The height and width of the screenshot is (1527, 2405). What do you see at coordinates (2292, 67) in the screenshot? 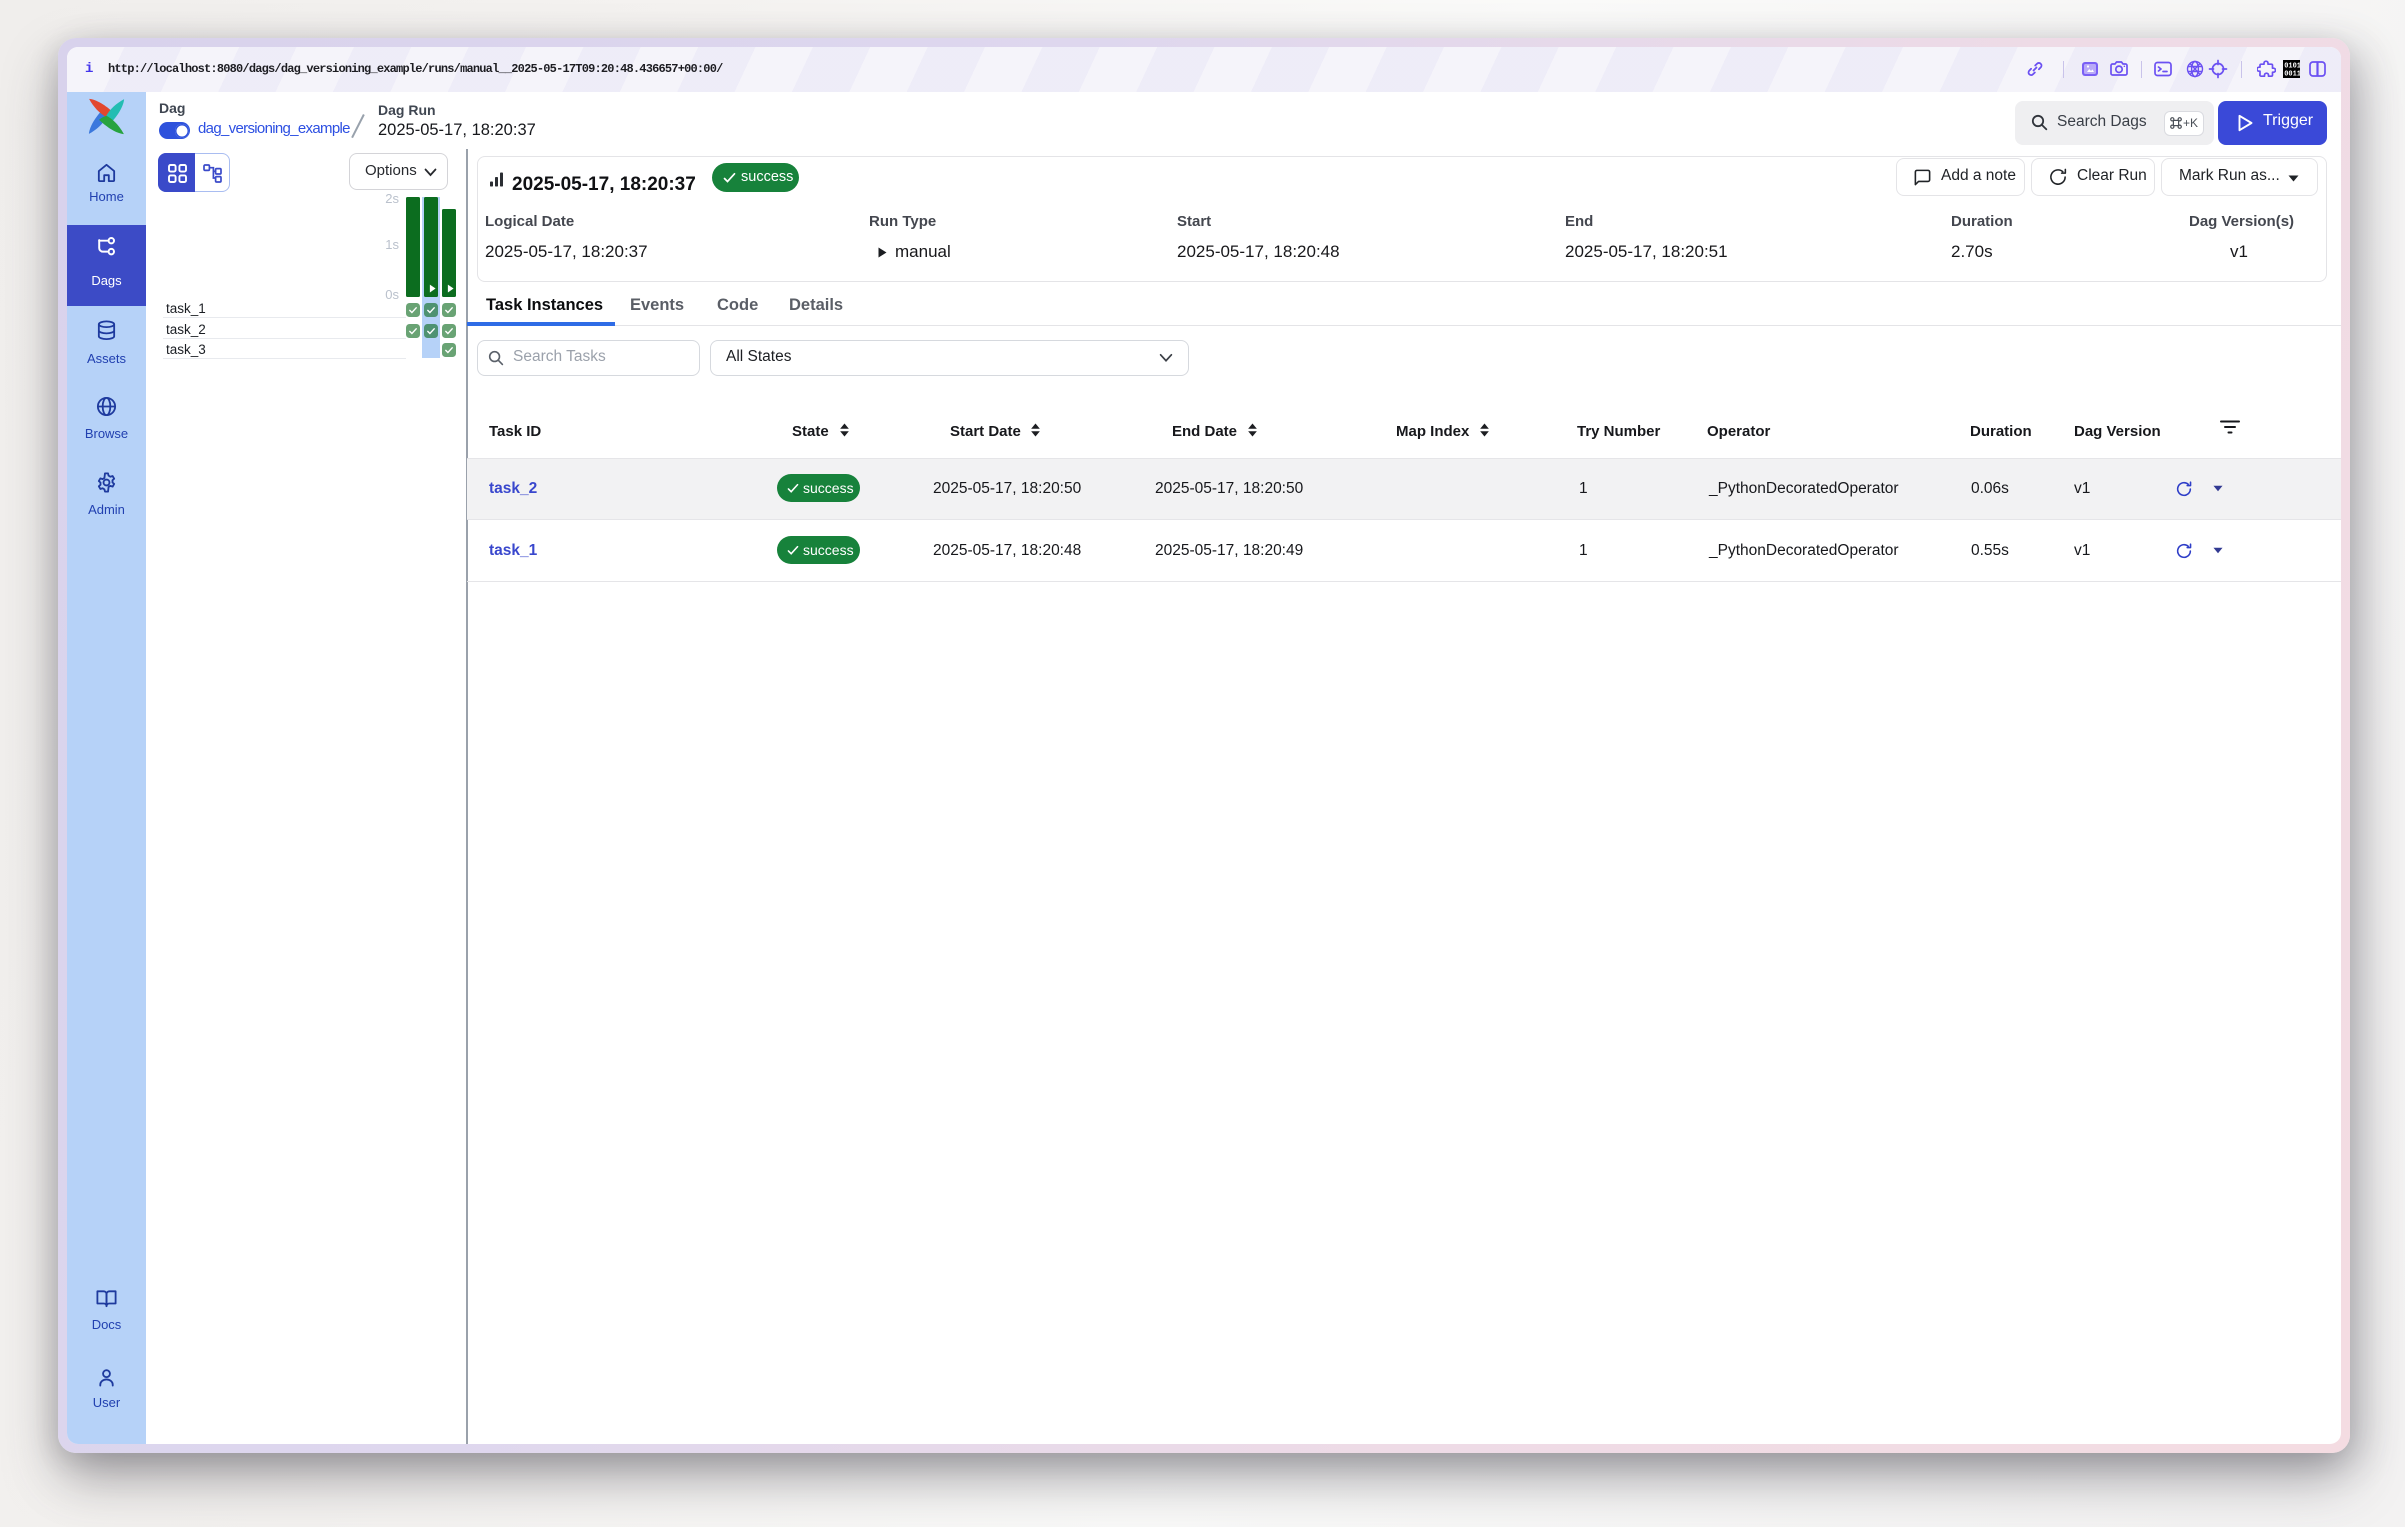
I see `svg-text: 0101` at bounding box center [2292, 67].